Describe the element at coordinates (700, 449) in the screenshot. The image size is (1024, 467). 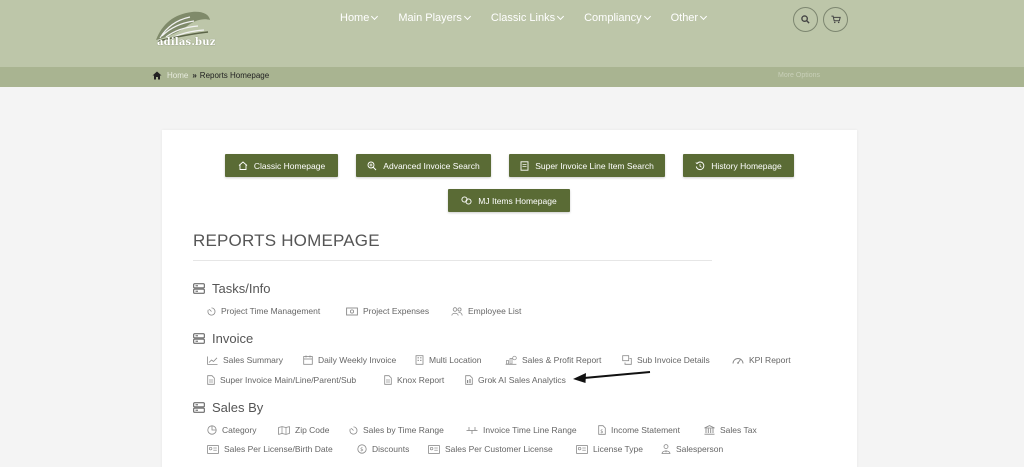
I see `link-label: Salesperson` at that location.